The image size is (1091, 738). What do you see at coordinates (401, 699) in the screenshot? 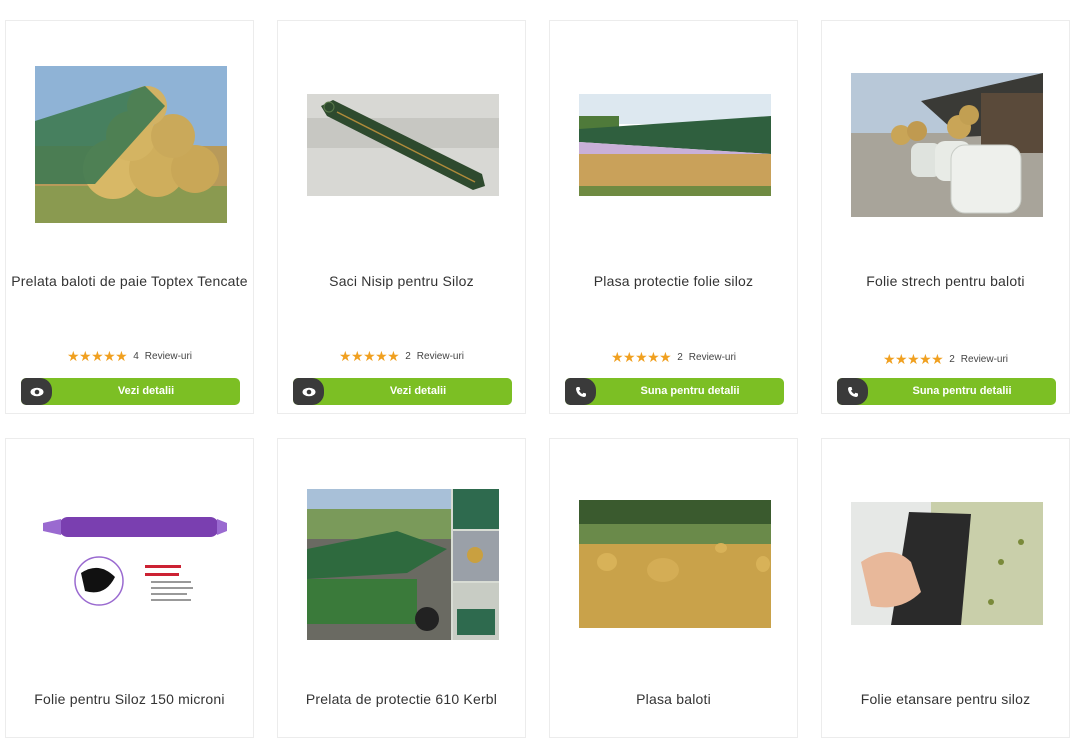
I see `product-title: Prelata de protectie 610 Kerbl` at bounding box center [401, 699].